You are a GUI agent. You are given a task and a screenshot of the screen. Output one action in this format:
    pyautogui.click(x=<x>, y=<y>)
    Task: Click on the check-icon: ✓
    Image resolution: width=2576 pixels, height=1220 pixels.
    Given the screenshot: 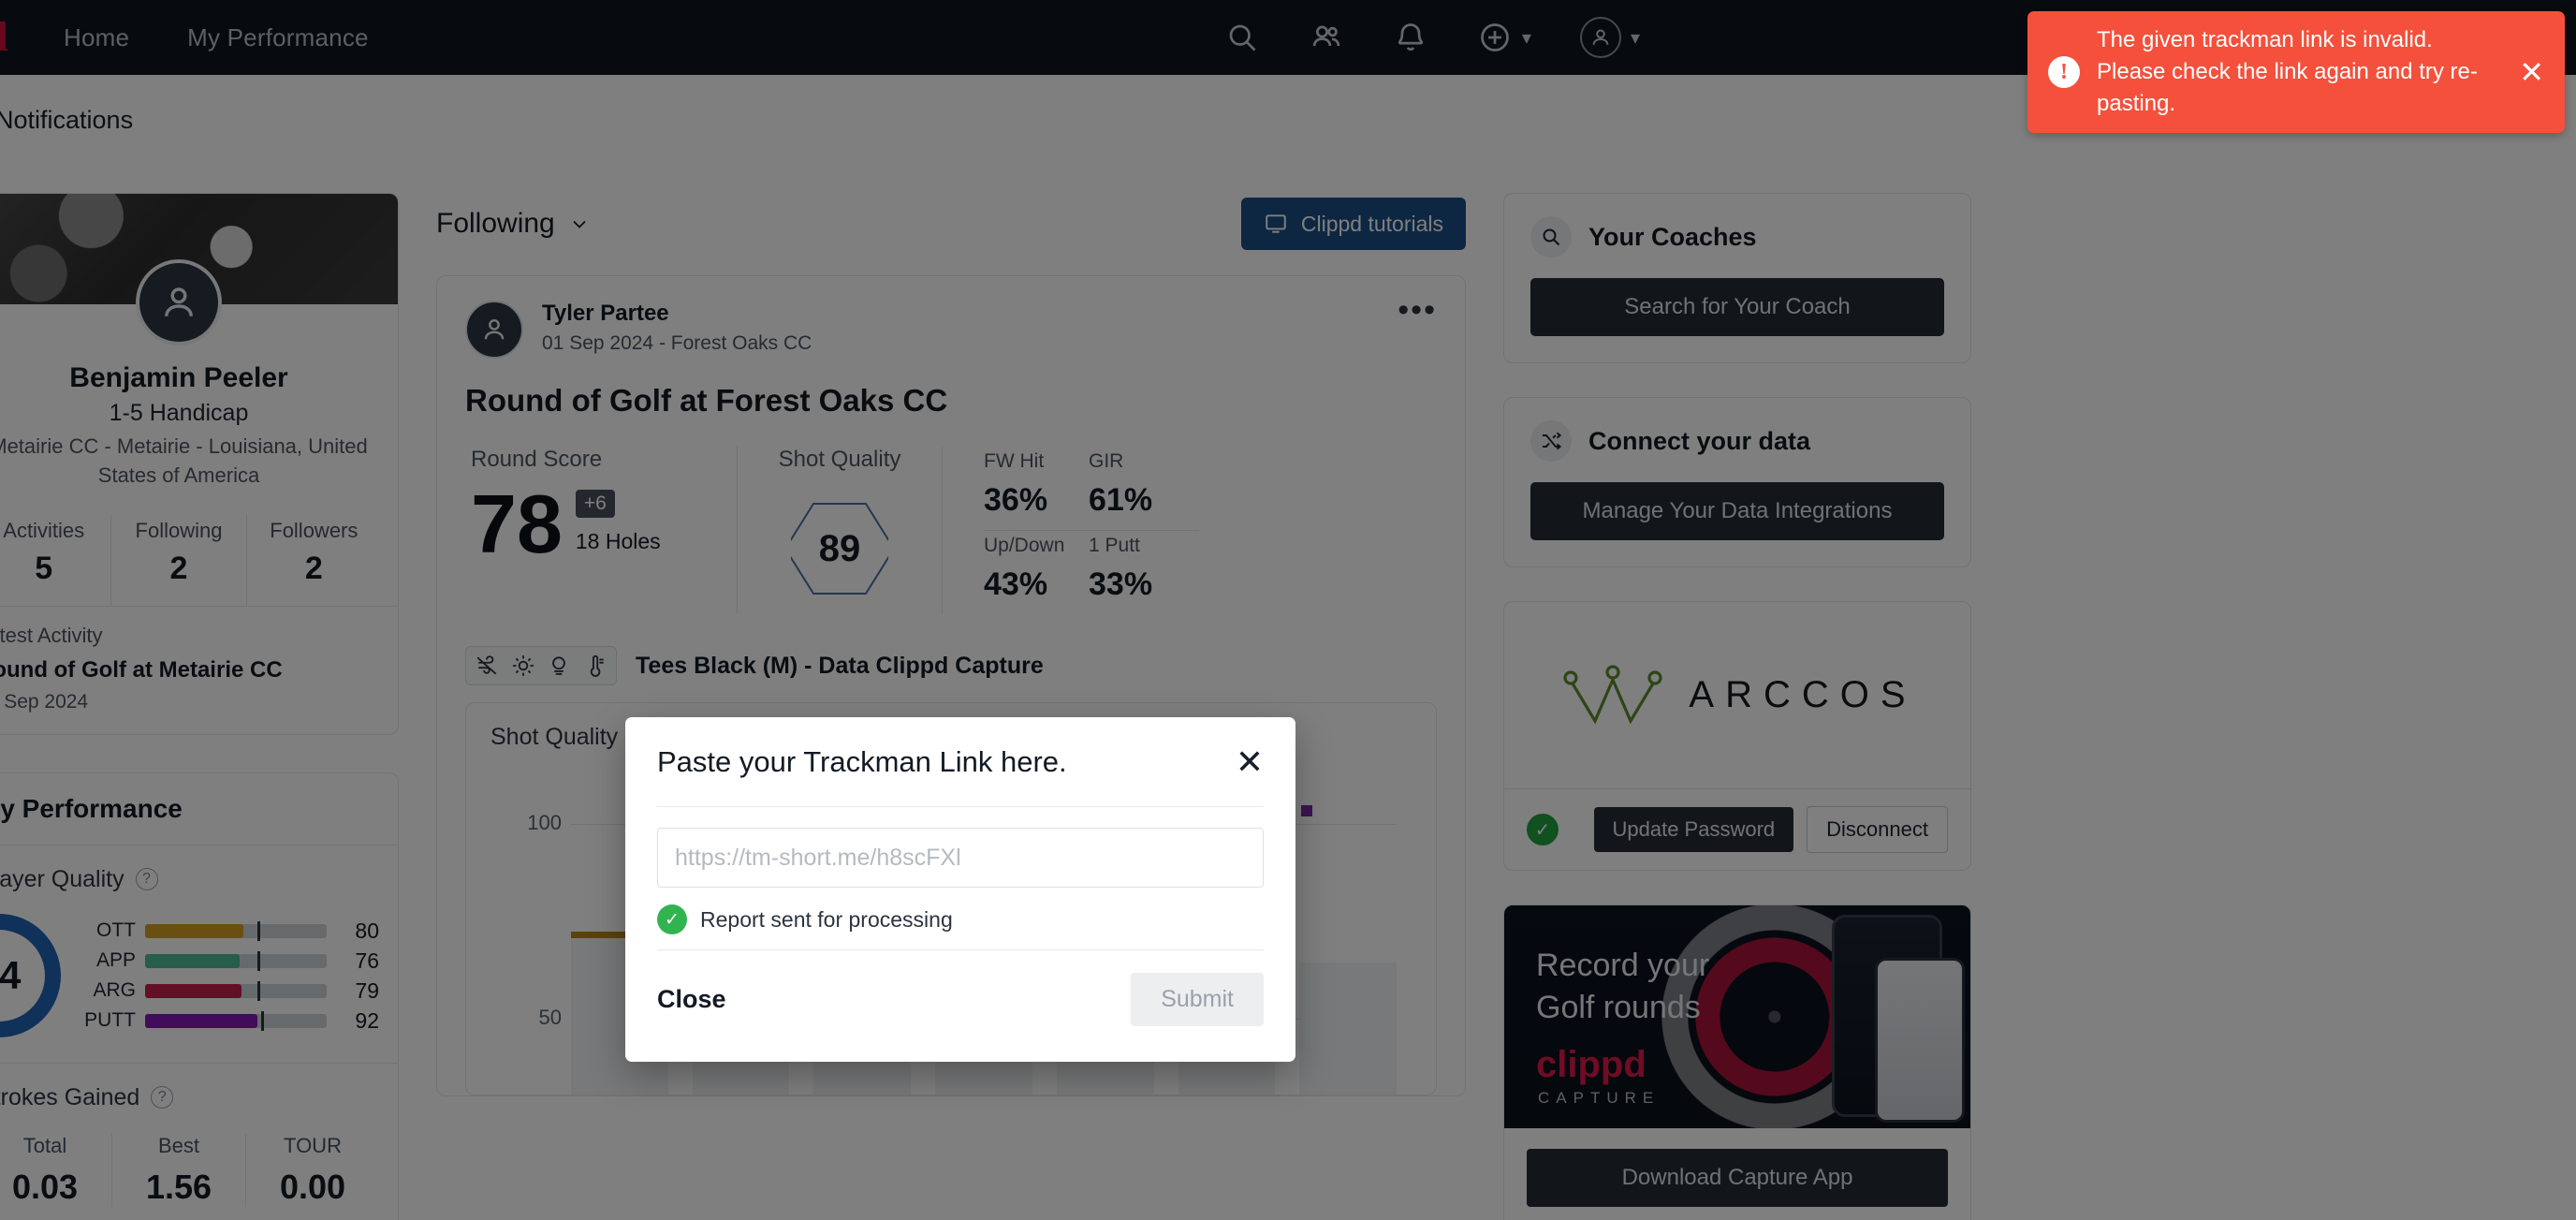 What is the action you would take?
    pyautogui.click(x=672, y=919)
    